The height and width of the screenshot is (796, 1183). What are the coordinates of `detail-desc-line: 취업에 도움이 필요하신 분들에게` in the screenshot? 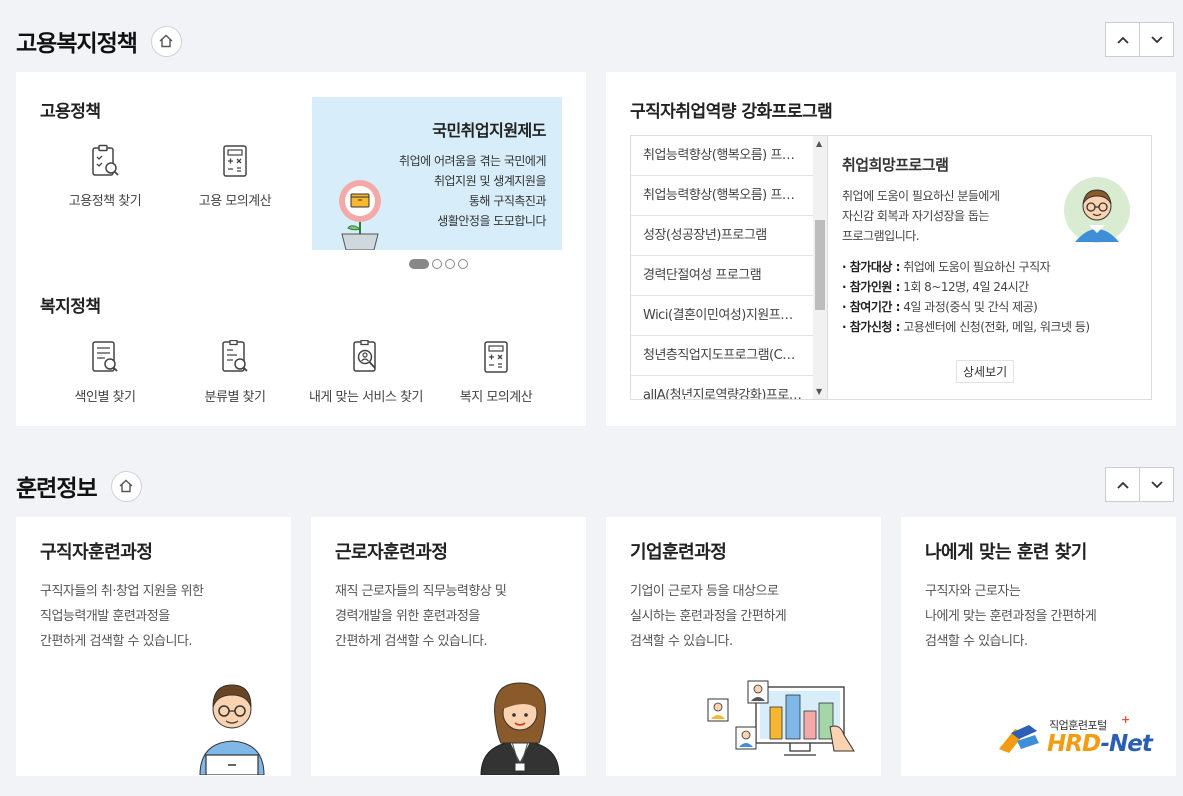 It's located at (921, 196).